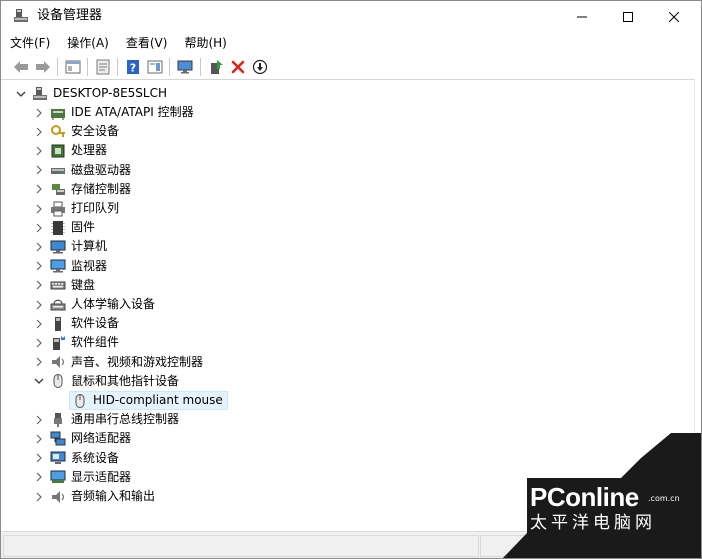 The height and width of the screenshot is (559, 702). I want to click on watermark-subtitle: 太平洋电脑网, so click(593, 523).